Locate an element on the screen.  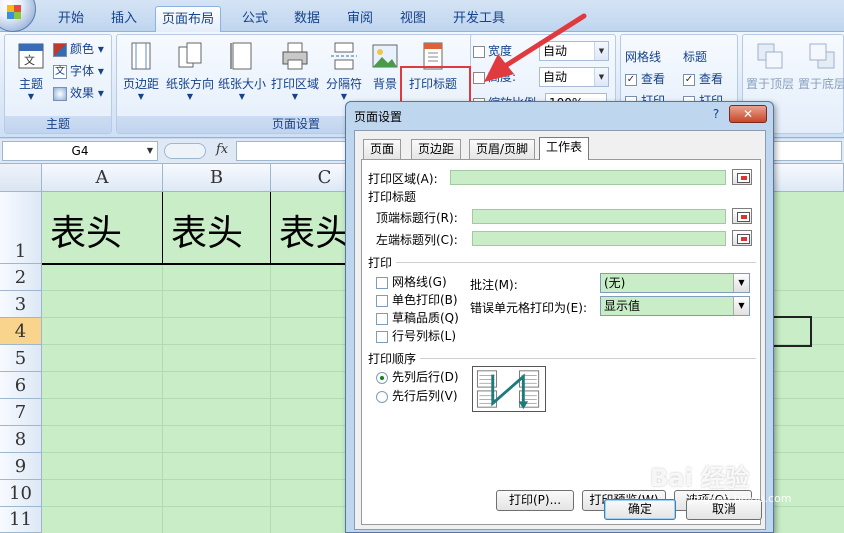
theme-group: 文 主题 ▼ 颜色 ▾ 文字体 ▾ 效果 ▾ 主题 is located at coordinates (58, 84).